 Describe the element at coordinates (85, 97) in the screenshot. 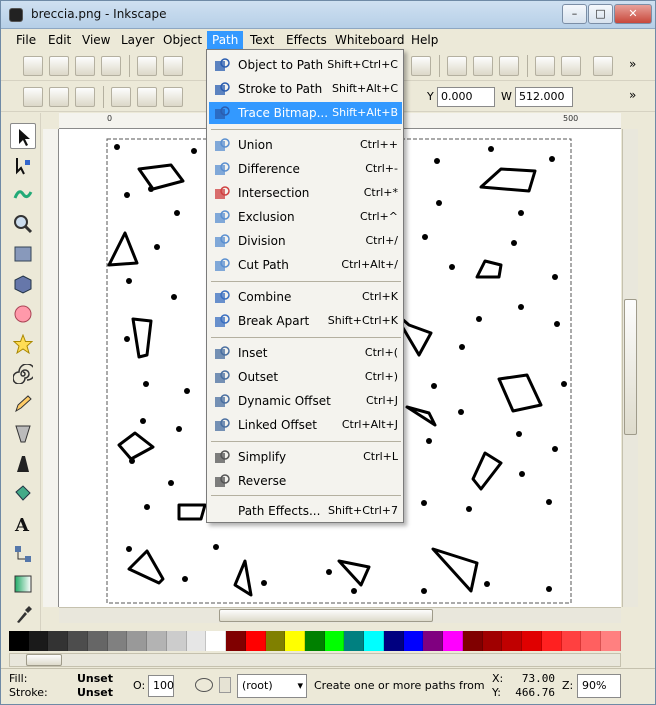

I see `deselect-icon` at that location.